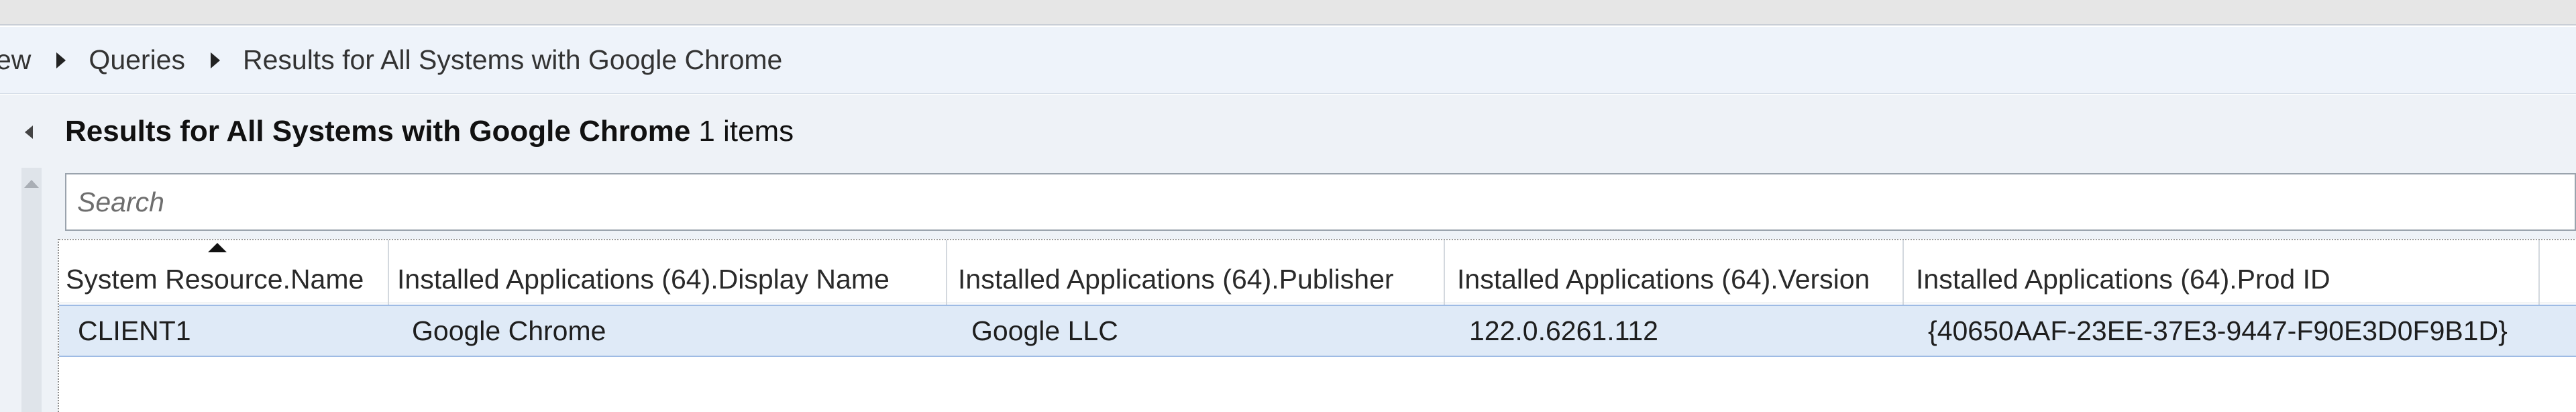 Image resolution: width=2576 pixels, height=412 pixels. I want to click on column-header-label: Installed Applications (64).Version, so click(1663, 279).